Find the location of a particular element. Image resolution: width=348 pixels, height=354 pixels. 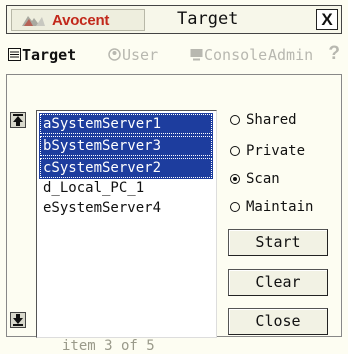

avocent-logo: Avocent is located at coordinates (78, 20).